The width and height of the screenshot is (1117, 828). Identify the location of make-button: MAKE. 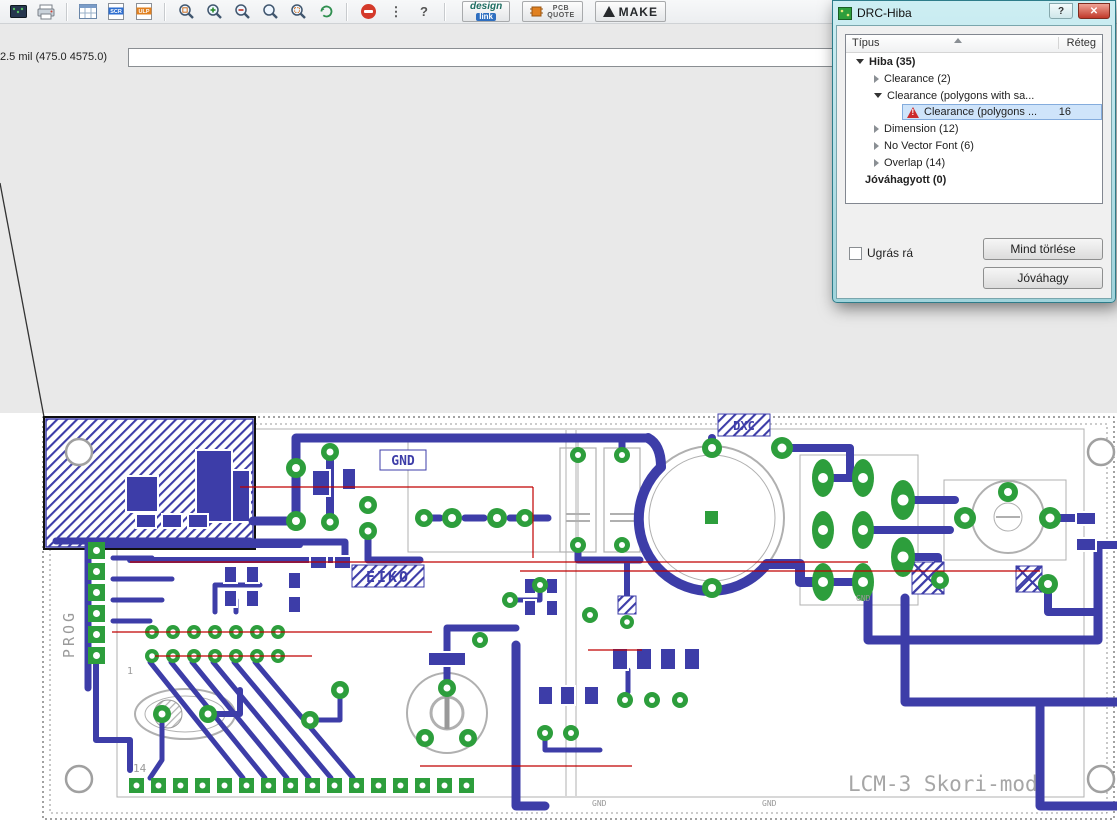
(630, 11).